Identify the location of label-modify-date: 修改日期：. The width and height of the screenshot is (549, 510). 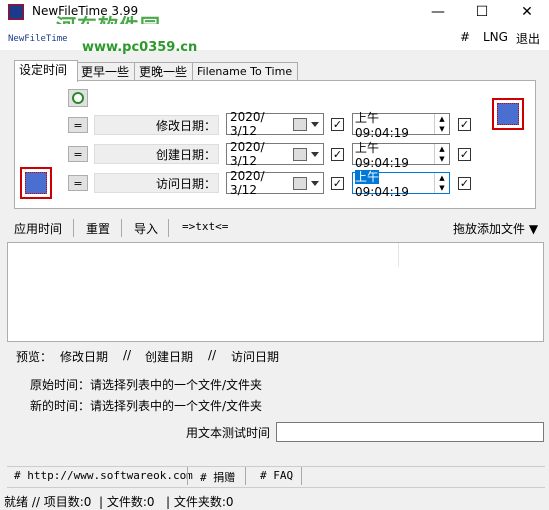
(185, 126).